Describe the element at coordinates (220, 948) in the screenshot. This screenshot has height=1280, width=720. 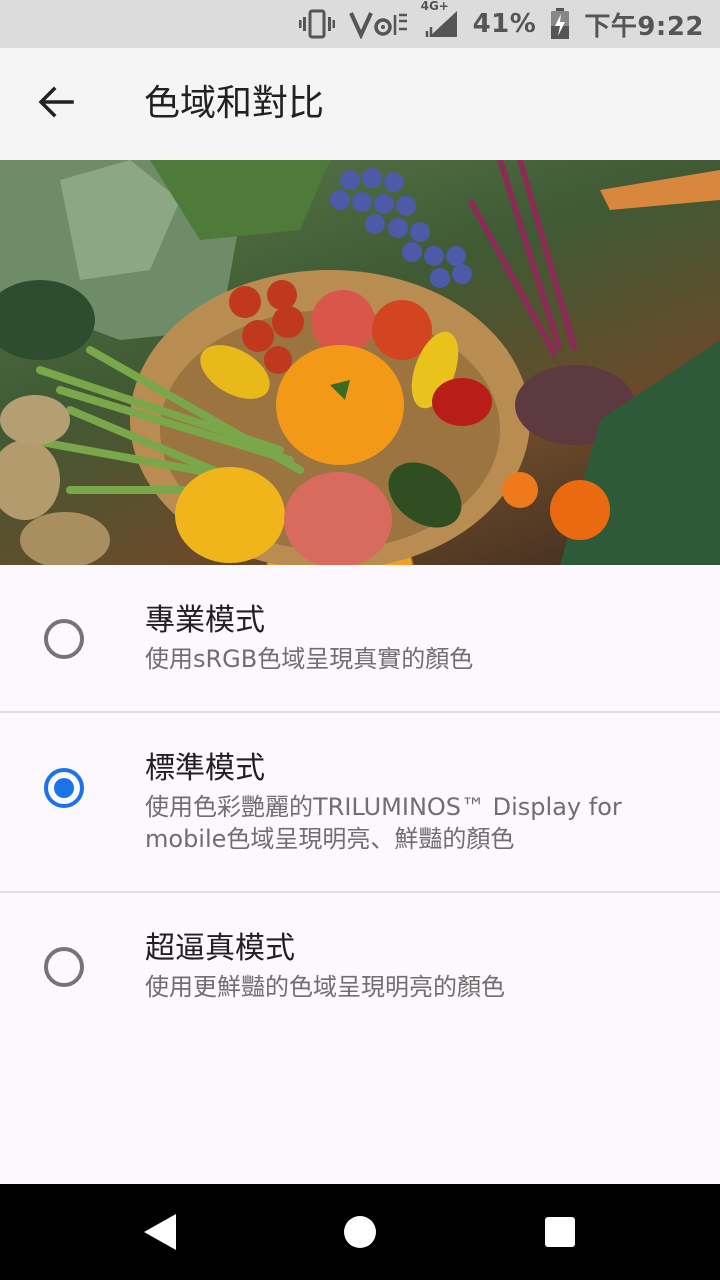
I see `option-title: 超逼真模式` at that location.